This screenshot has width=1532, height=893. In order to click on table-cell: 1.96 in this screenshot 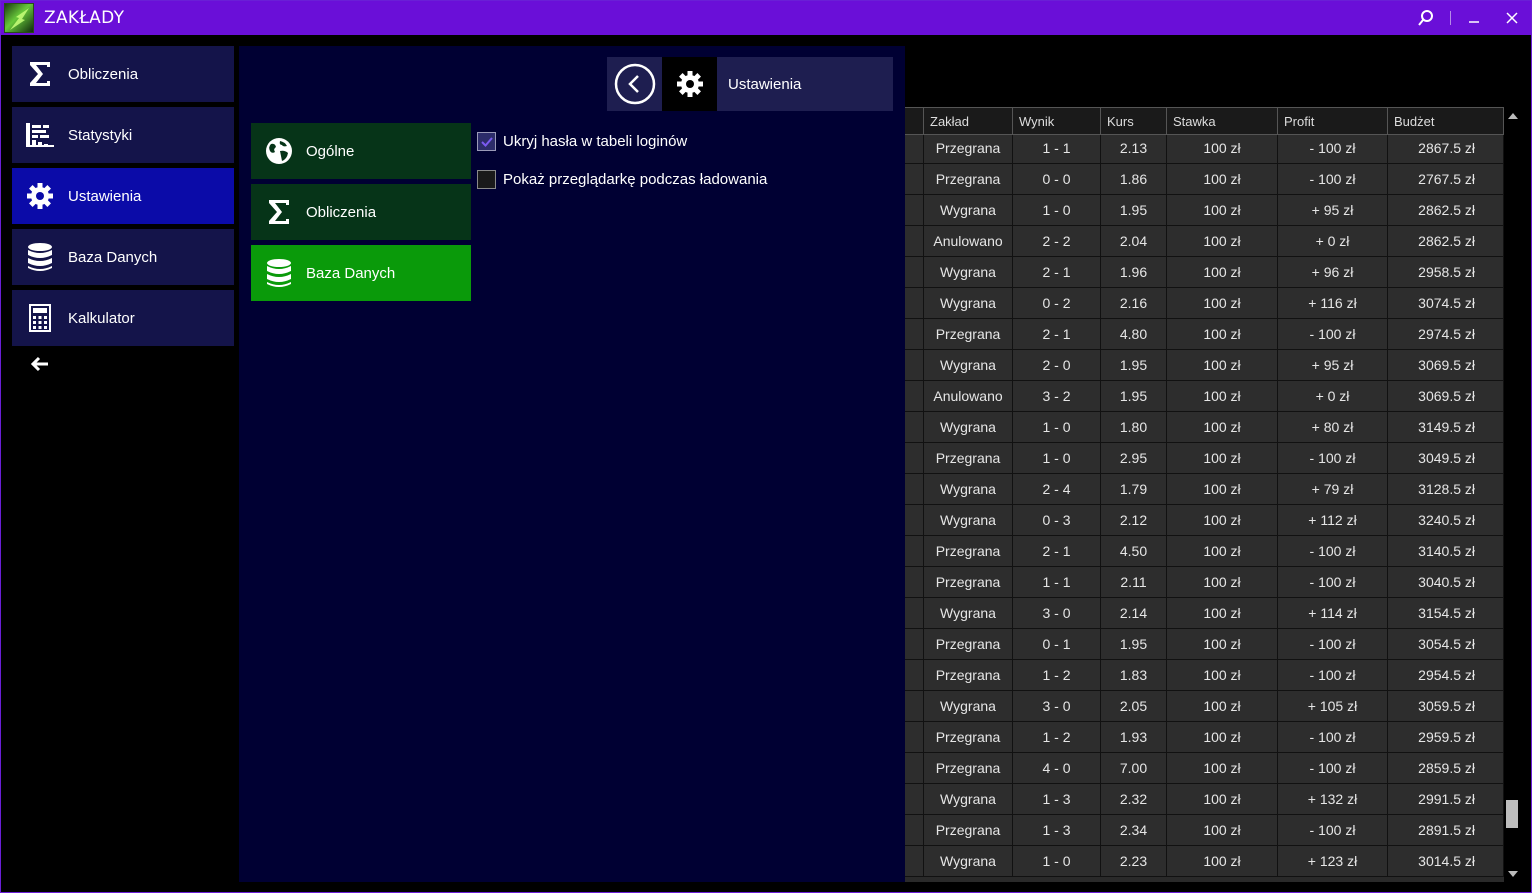, I will do `click(1134, 272)`.